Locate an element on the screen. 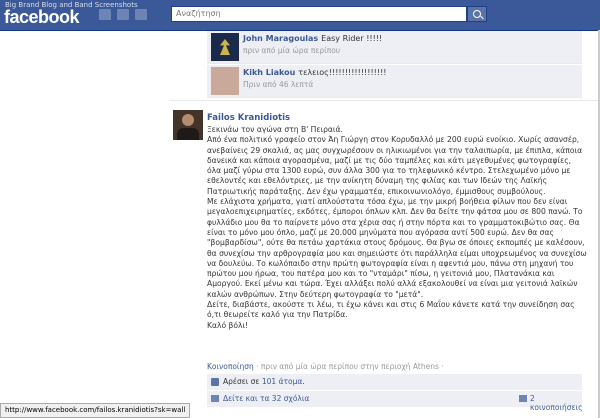 The height and width of the screenshot is (418, 600). notification-jewels is located at coordinates (123, 14).